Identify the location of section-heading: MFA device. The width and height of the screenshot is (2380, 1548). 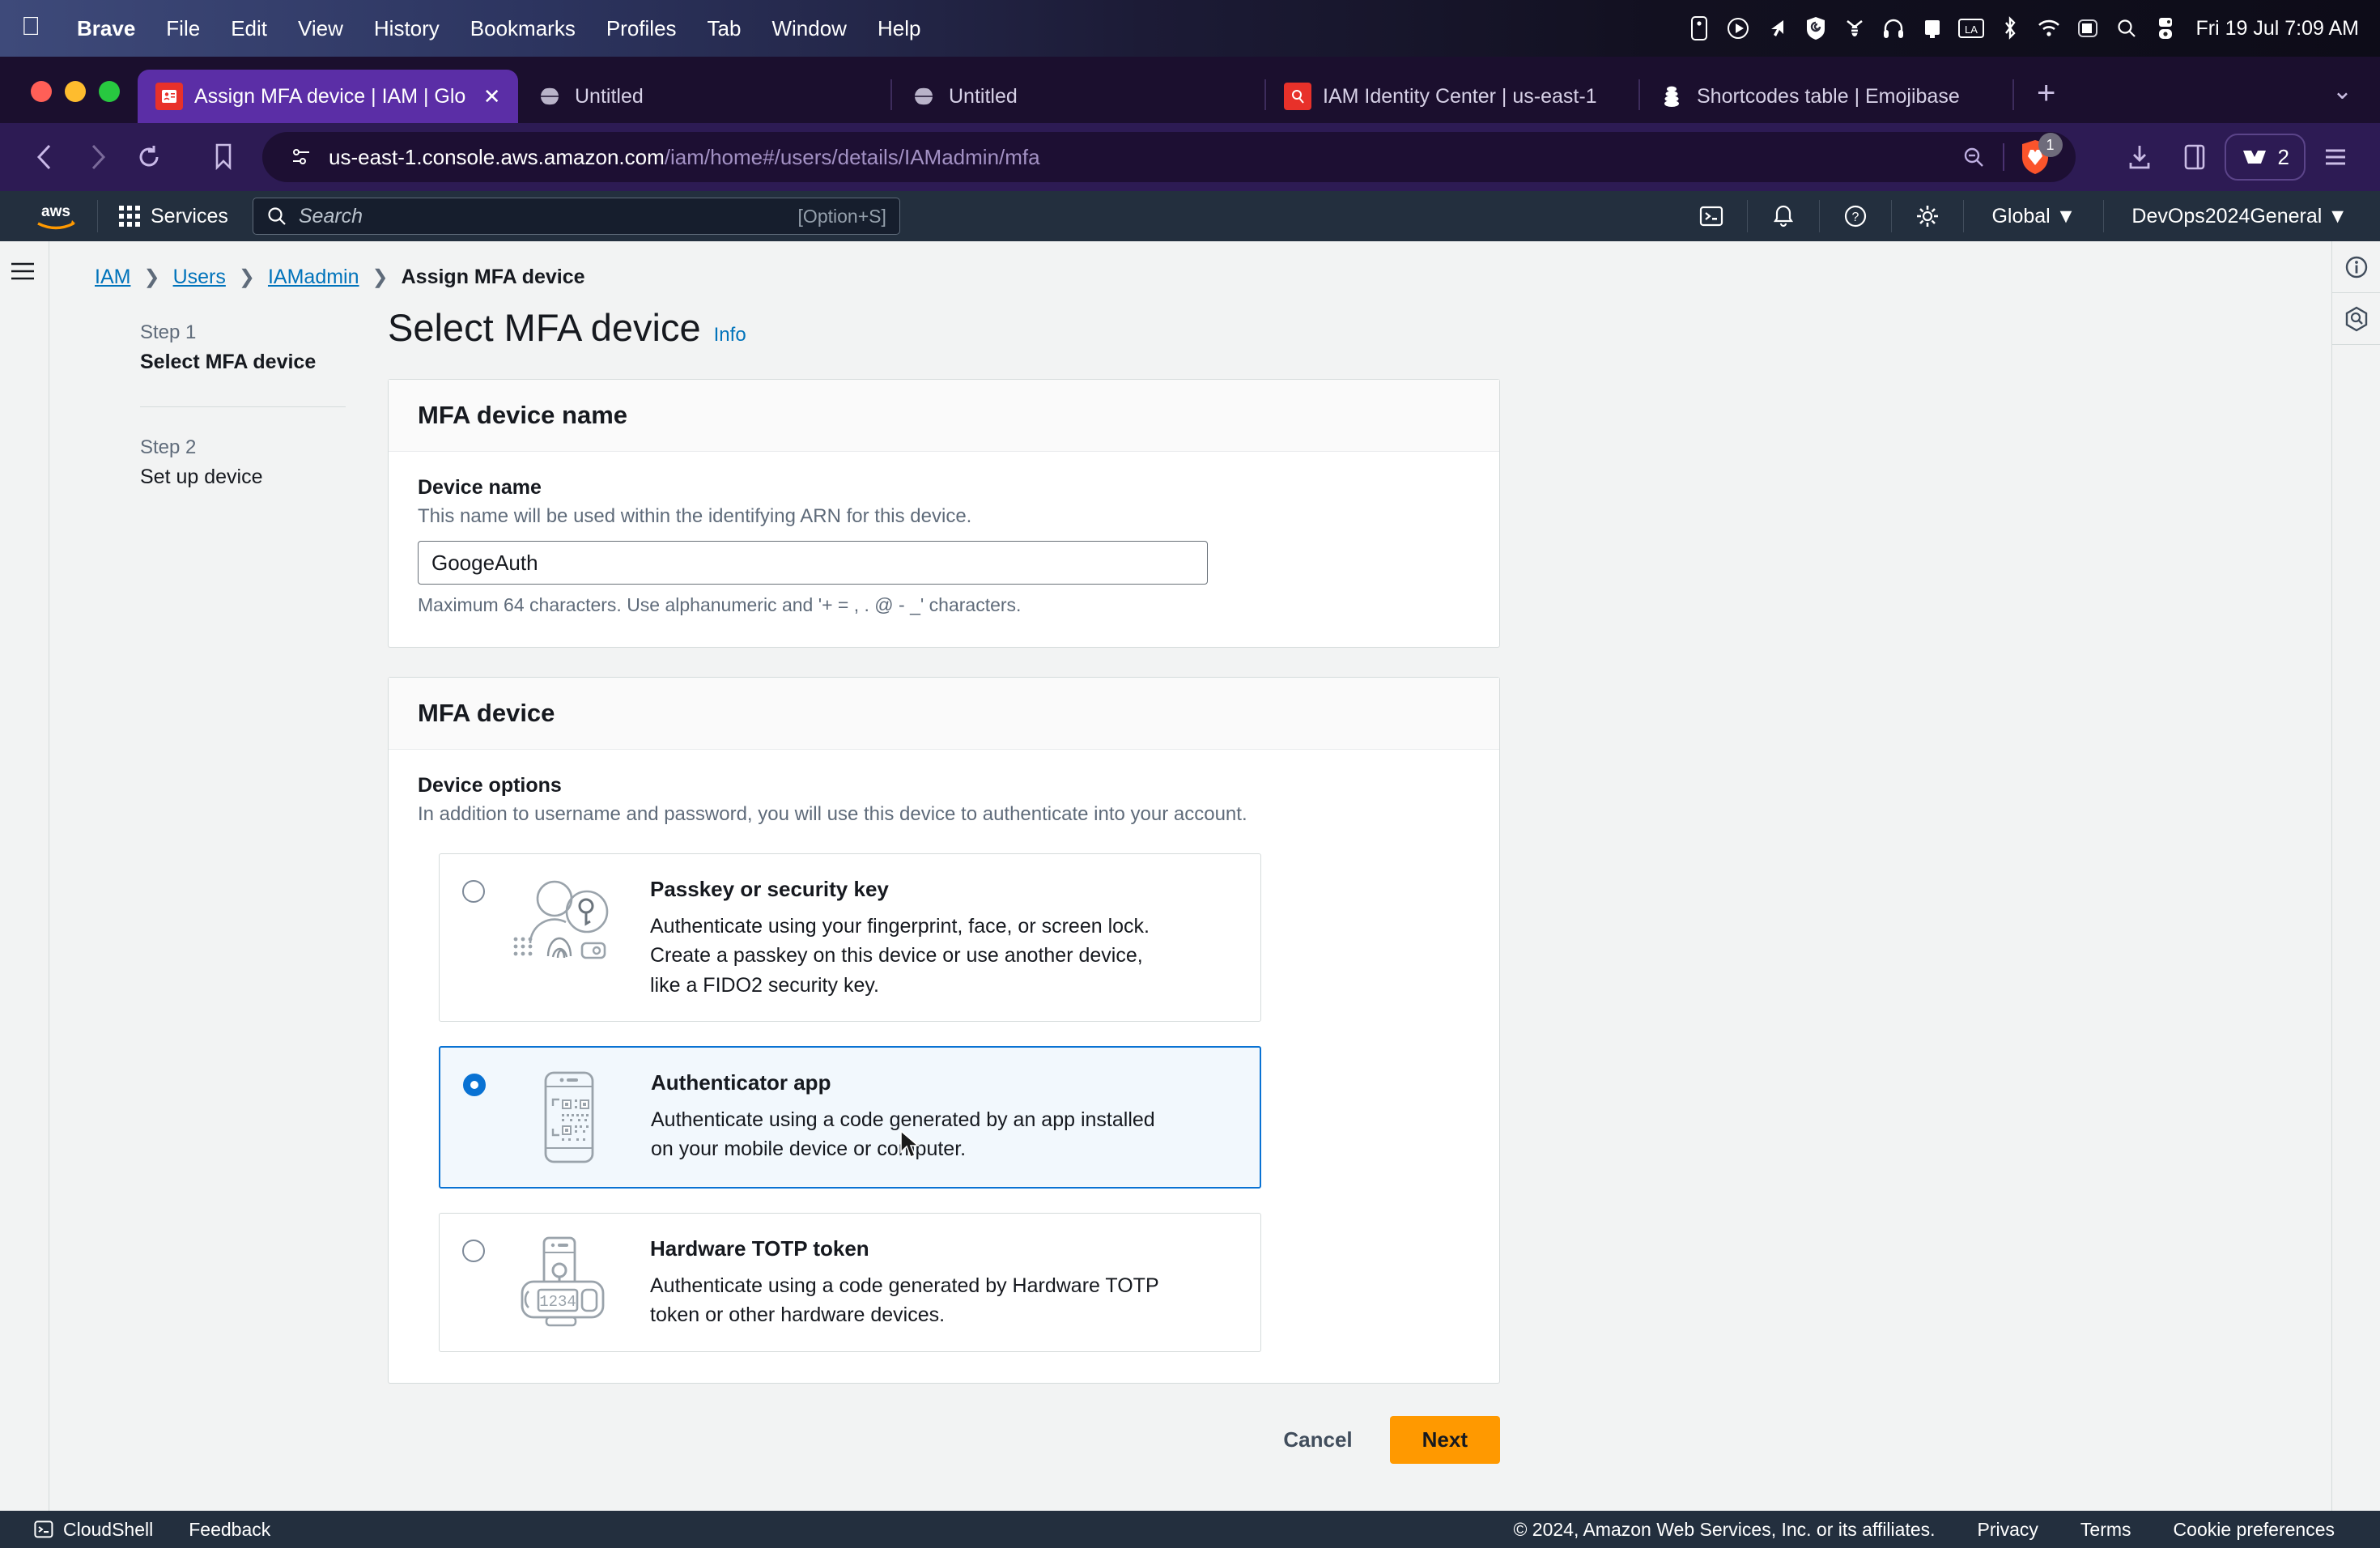
(486, 713).